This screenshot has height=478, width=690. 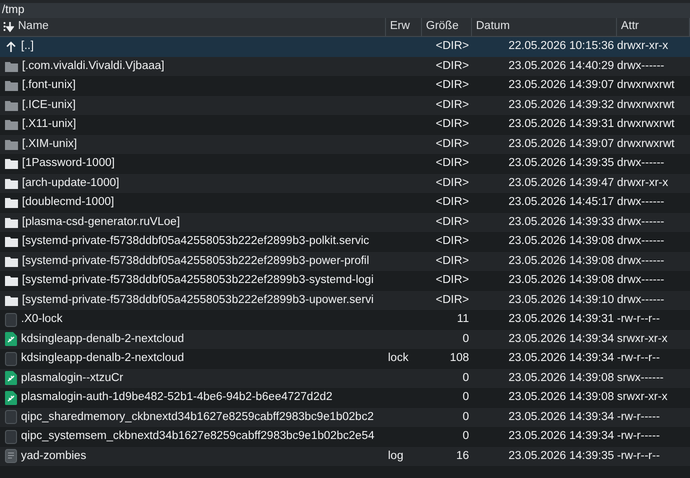 What do you see at coordinates (561, 144) in the screenshot?
I see `modified-date: 23.05.2026 14:39:07` at bounding box center [561, 144].